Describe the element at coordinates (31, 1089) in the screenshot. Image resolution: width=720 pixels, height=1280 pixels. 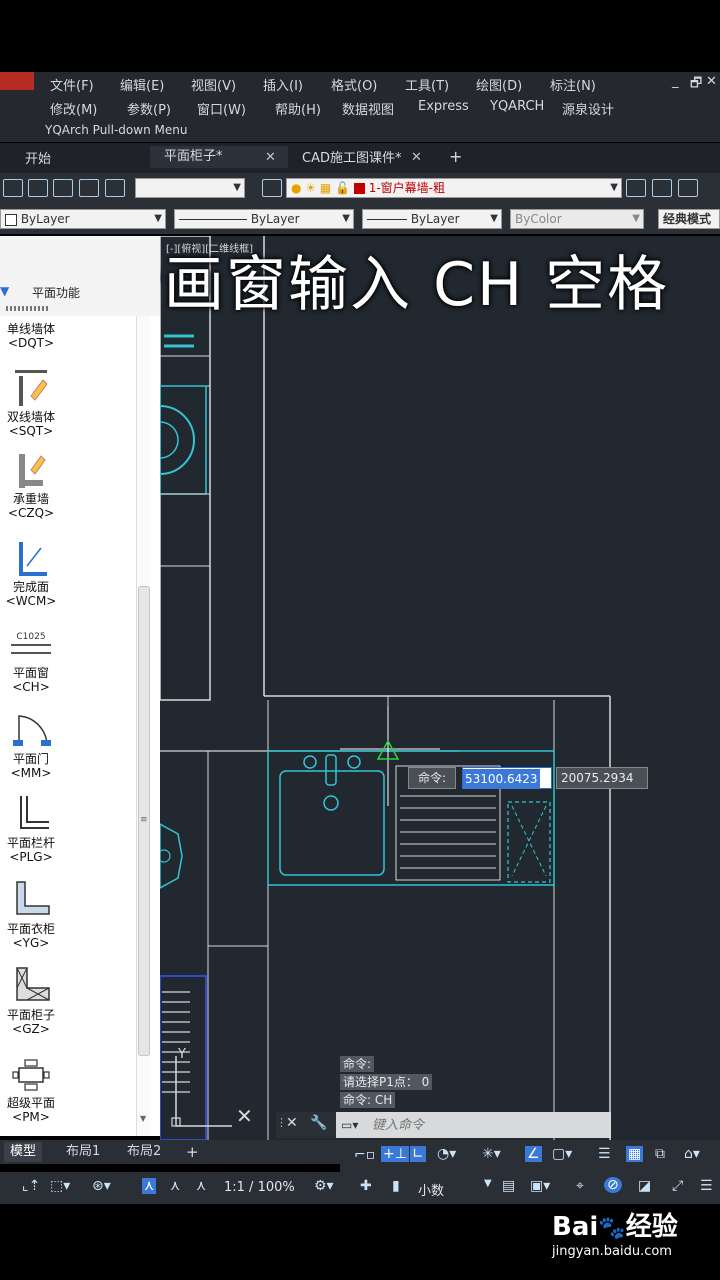
I see `palette-item-super-plan: 超级平面 <PM>` at that location.